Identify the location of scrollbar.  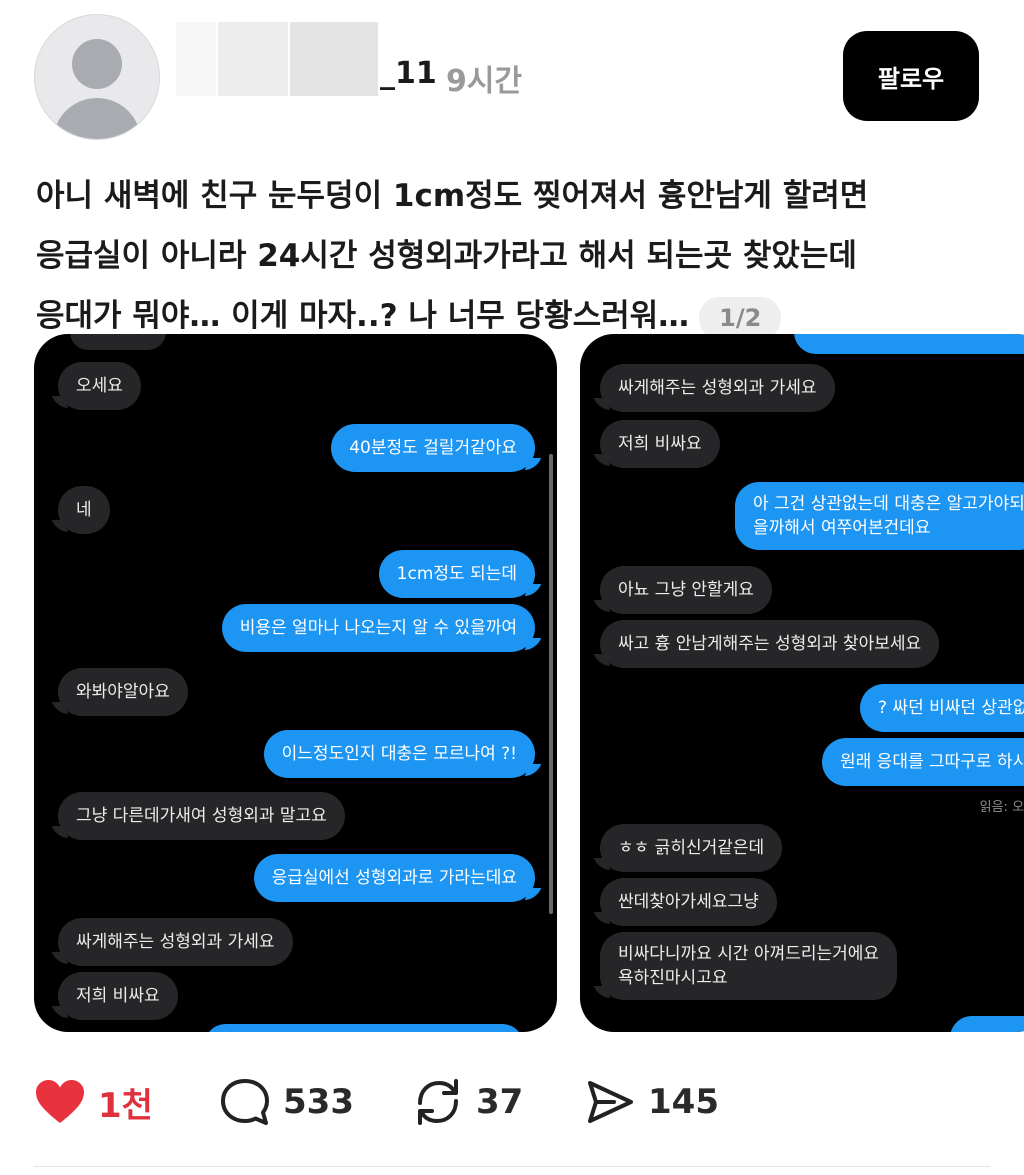
(551, 684).